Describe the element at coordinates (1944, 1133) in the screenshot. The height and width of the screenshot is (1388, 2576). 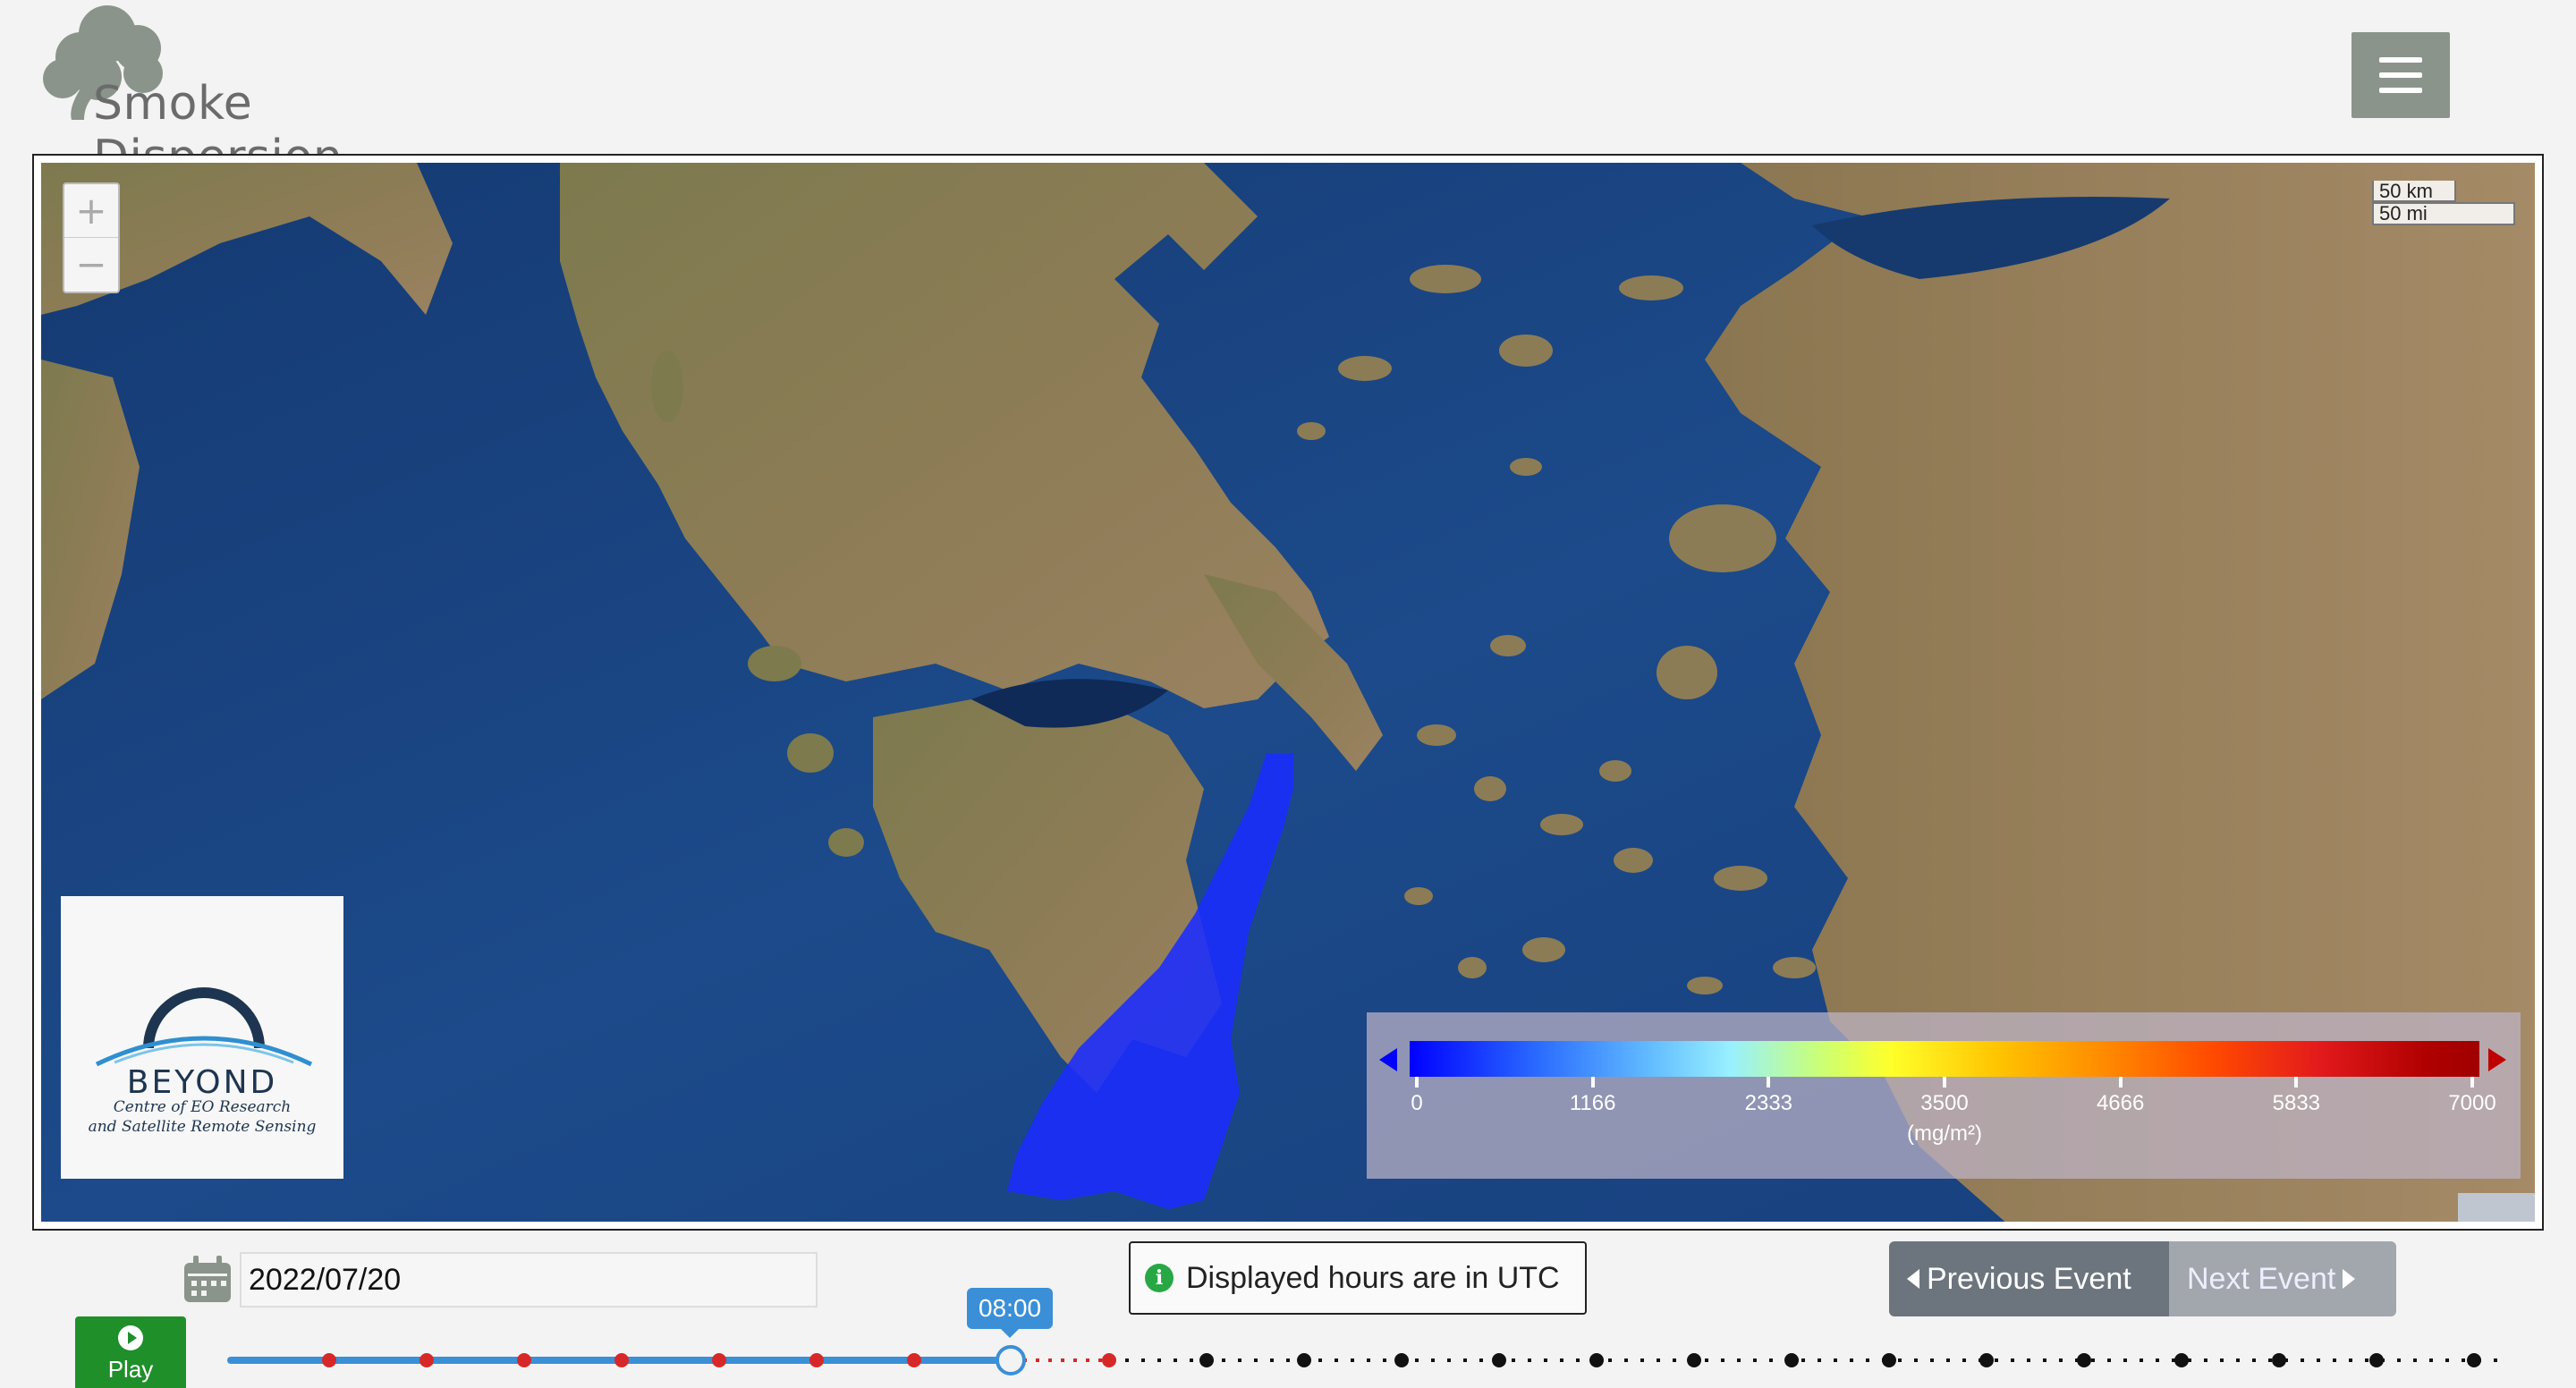
I see `legend-unit: (mg/m²)` at that location.